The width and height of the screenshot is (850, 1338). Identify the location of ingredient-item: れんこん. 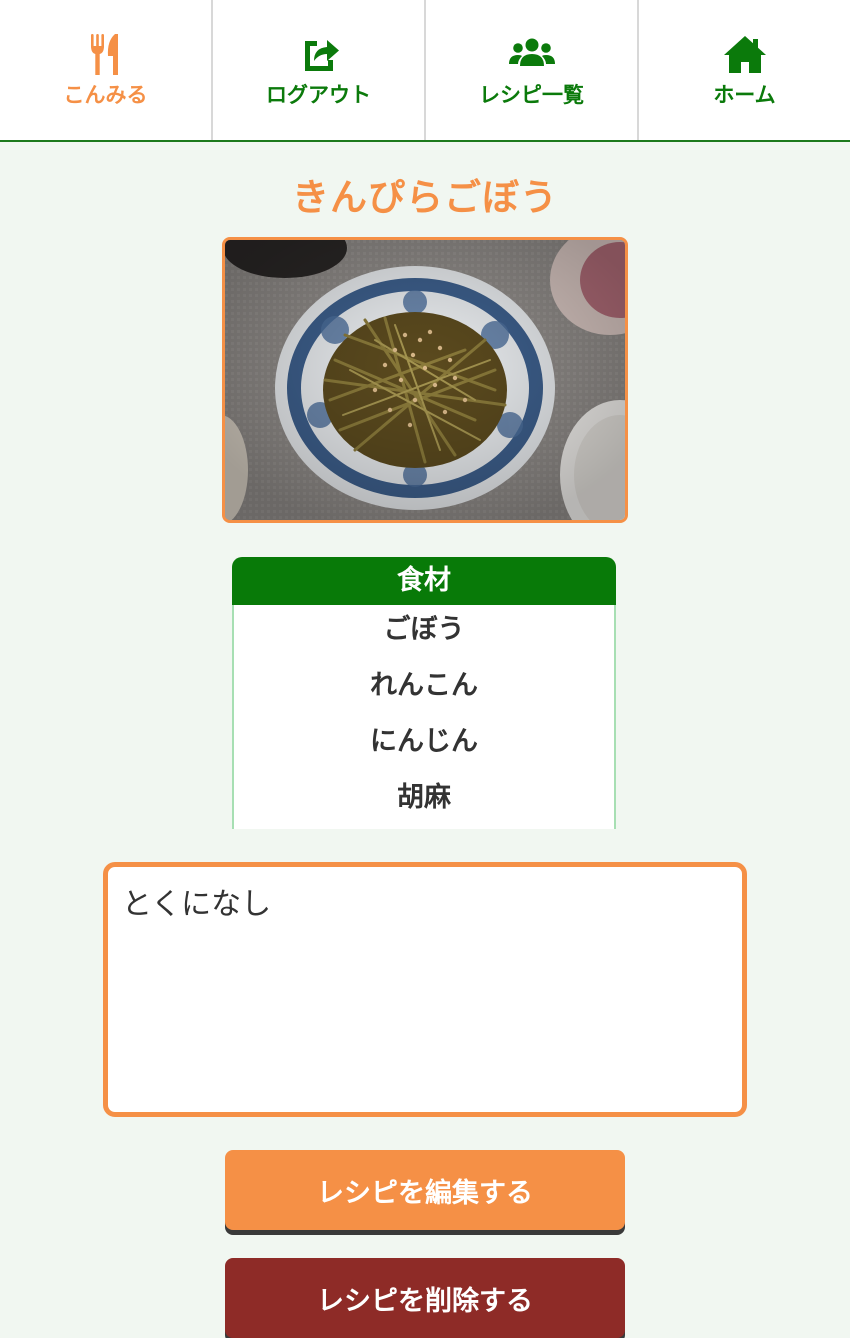
(424, 685).